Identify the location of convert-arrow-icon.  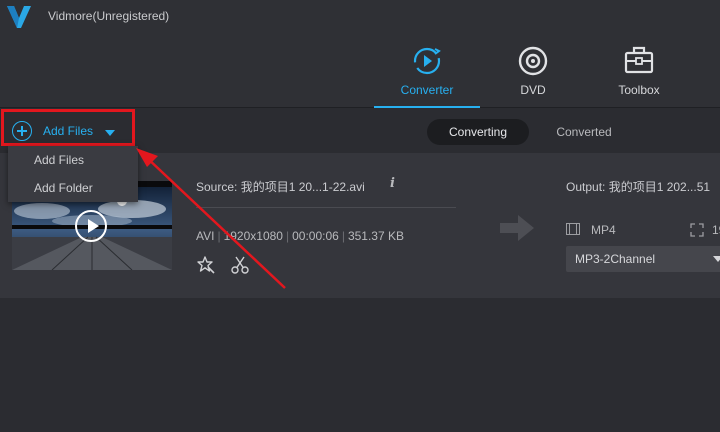
(517, 228).